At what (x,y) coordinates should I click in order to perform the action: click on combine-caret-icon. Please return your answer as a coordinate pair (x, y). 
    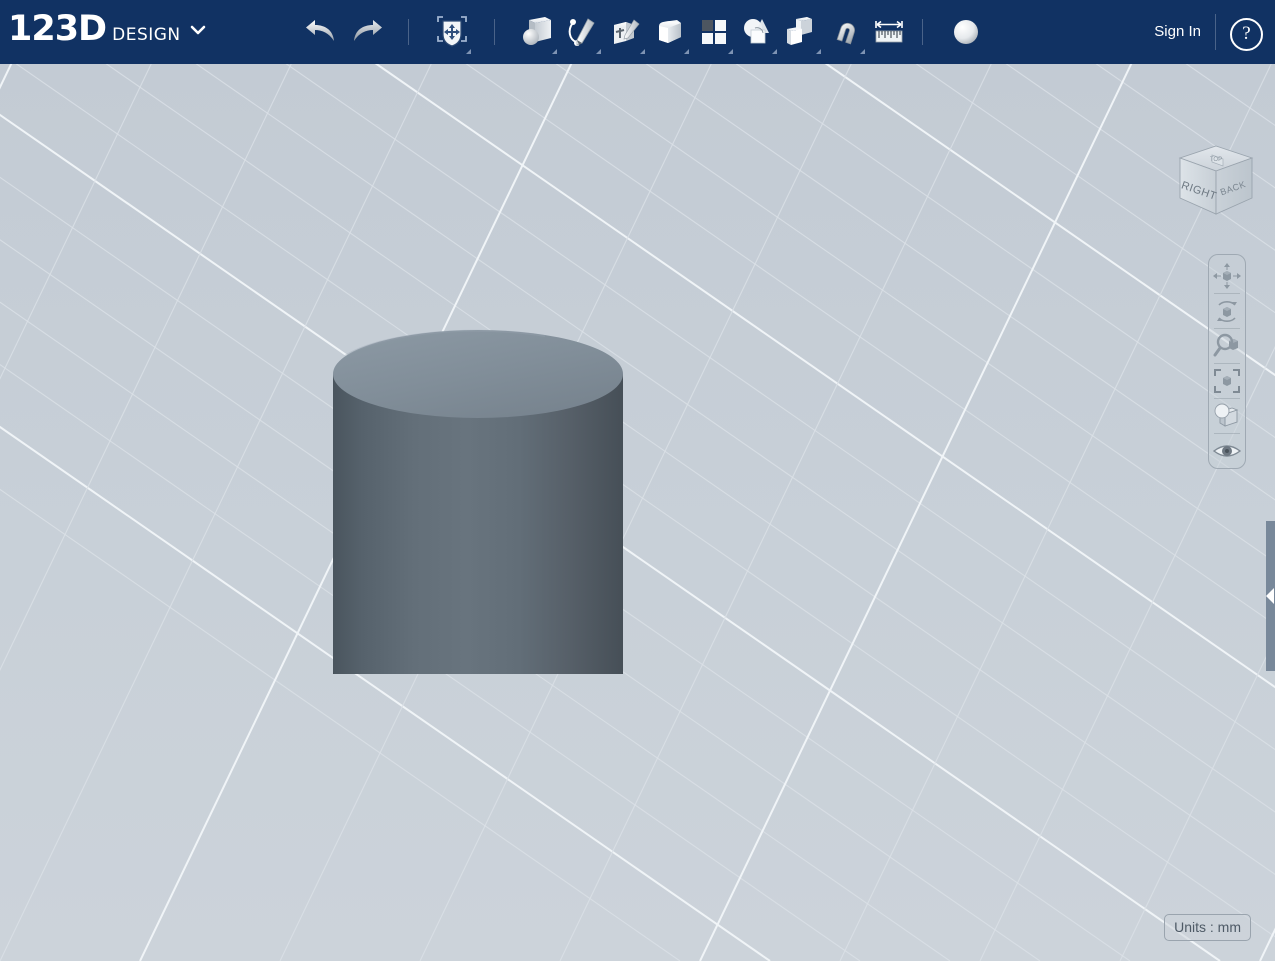
    Looking at the image, I should click on (818, 51).